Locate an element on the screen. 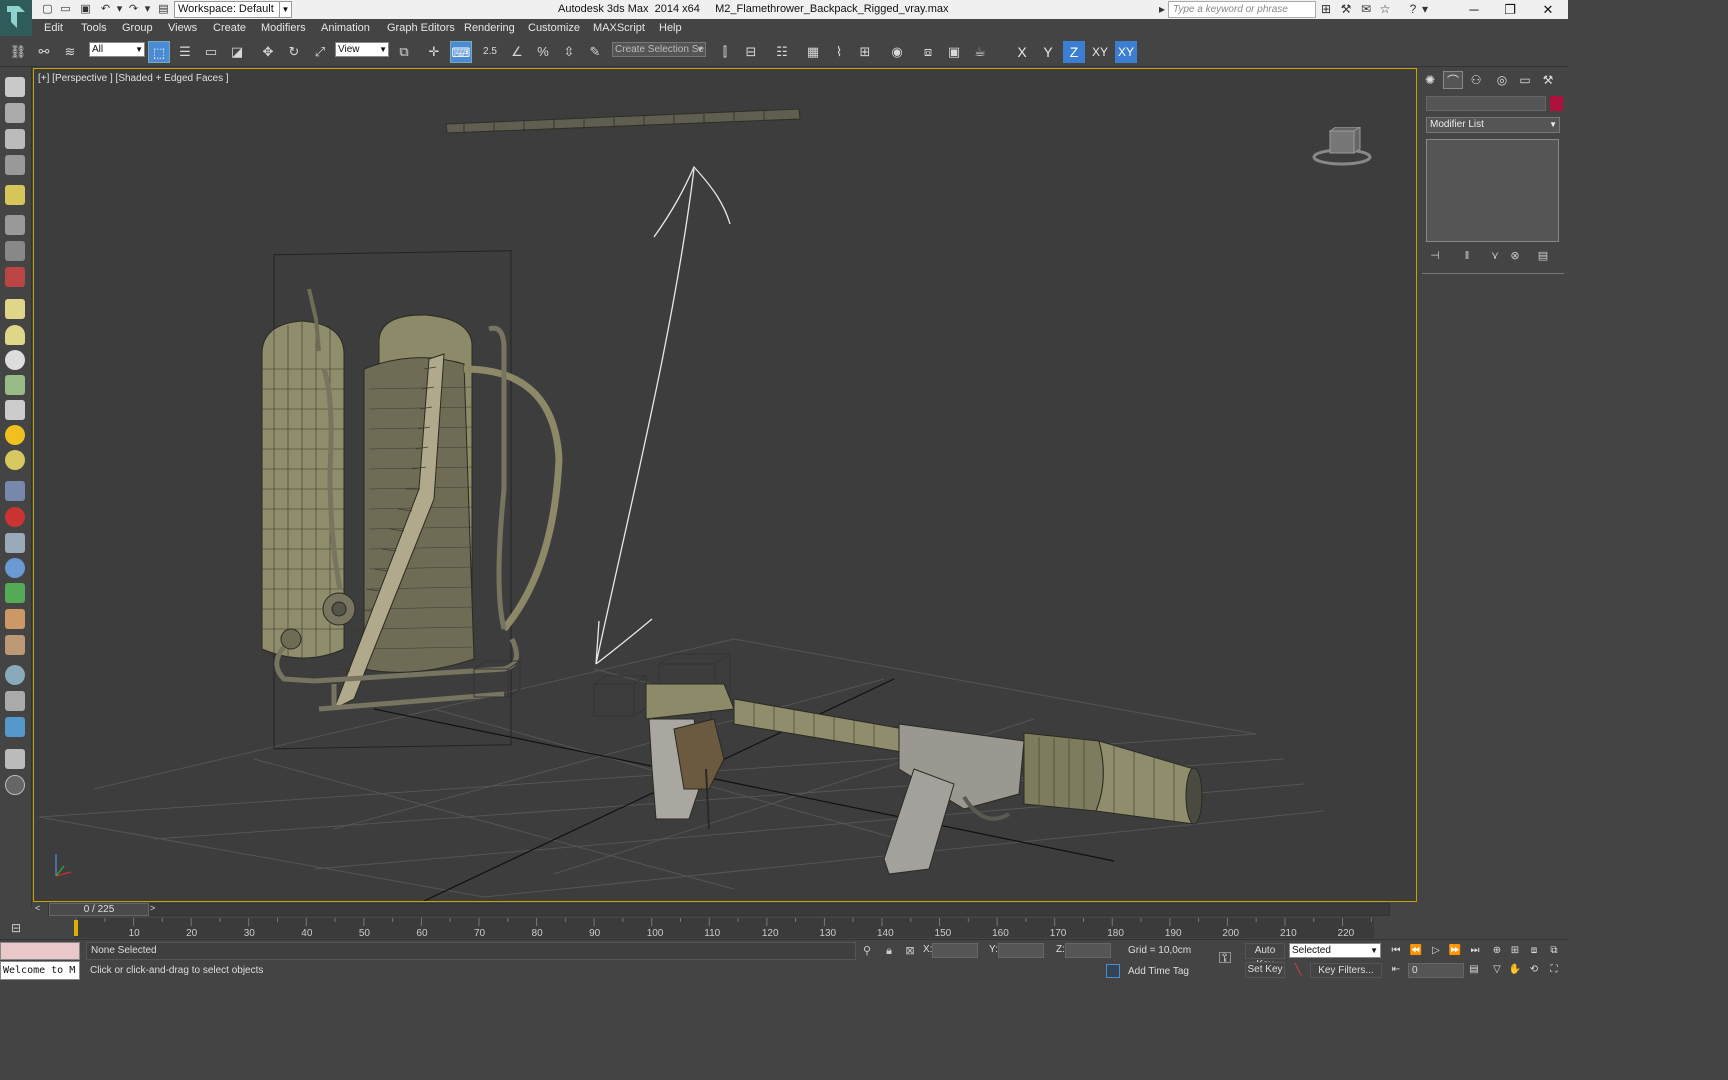 Image resolution: width=1728 pixels, height=1080 pixels. spinner-snap-icon: ⇳ is located at coordinates (569, 52).